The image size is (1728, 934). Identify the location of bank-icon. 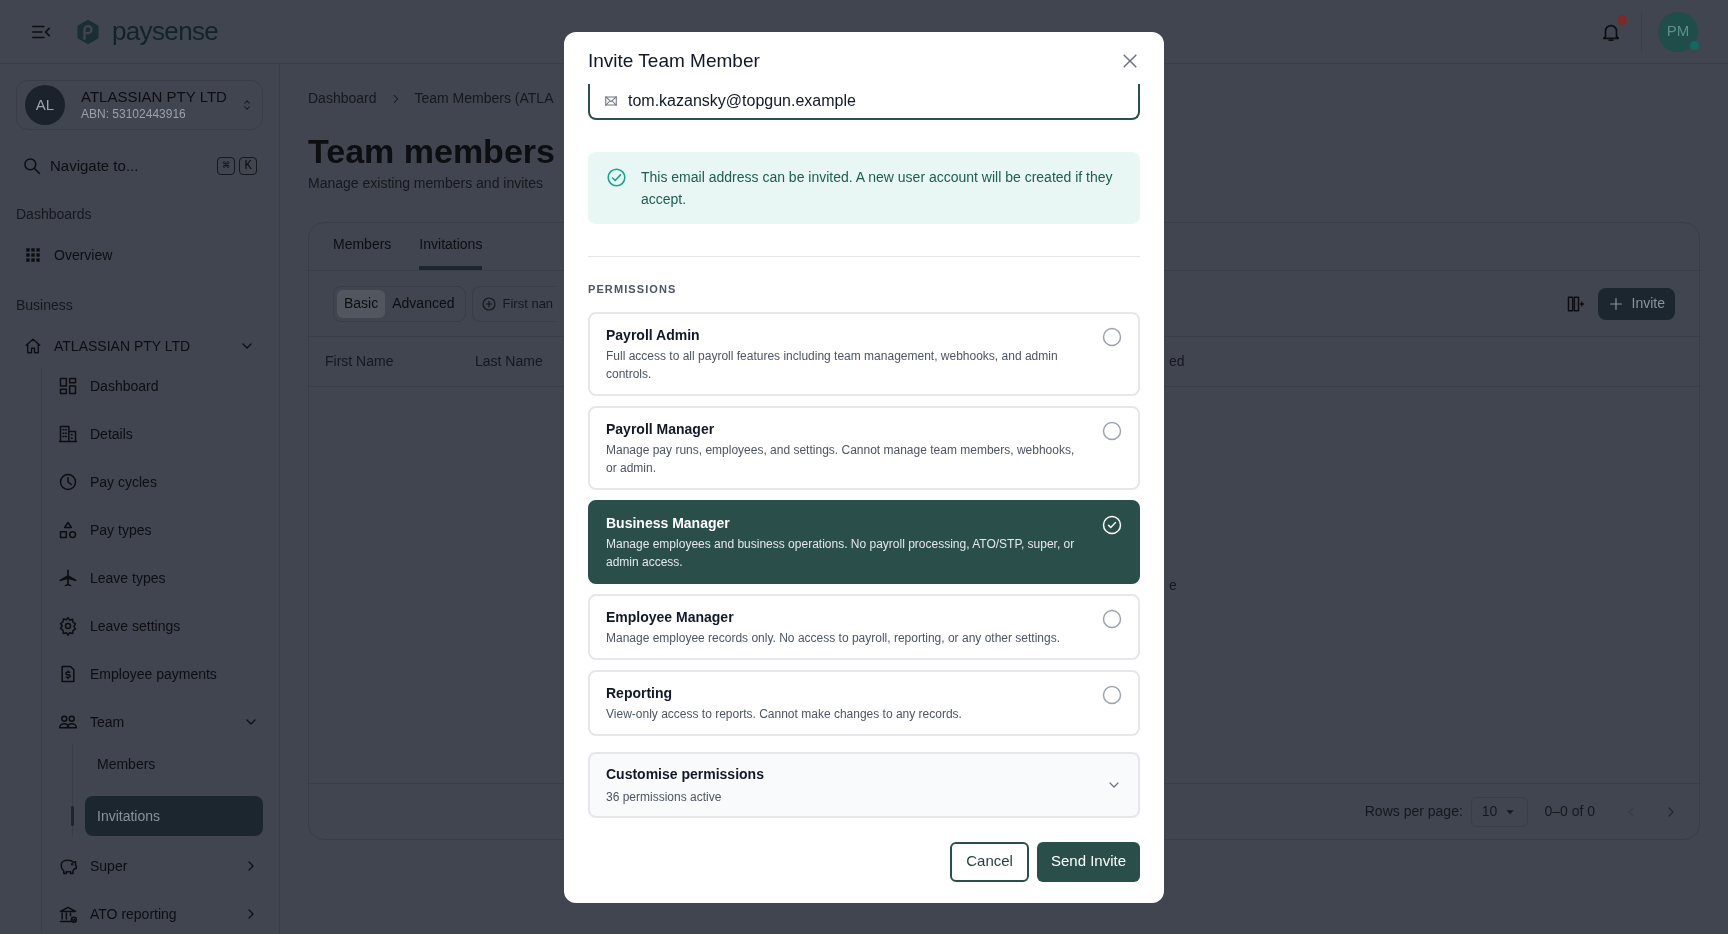
(68, 914).